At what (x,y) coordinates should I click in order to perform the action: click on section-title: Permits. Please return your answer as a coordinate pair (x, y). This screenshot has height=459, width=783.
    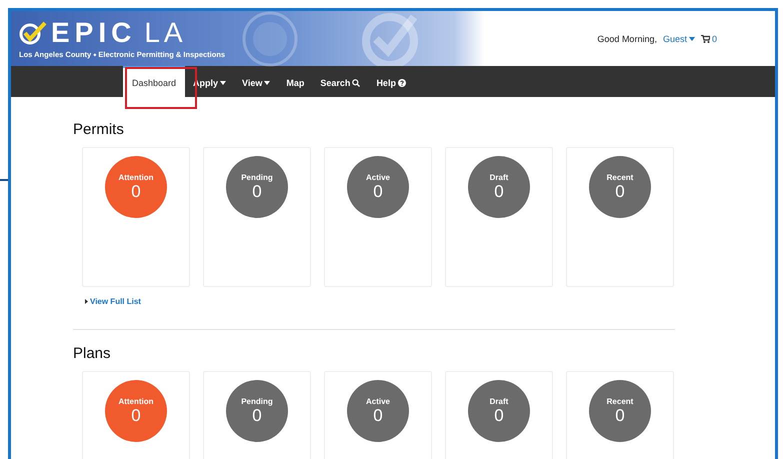
    Looking at the image, I should click on (99, 129).